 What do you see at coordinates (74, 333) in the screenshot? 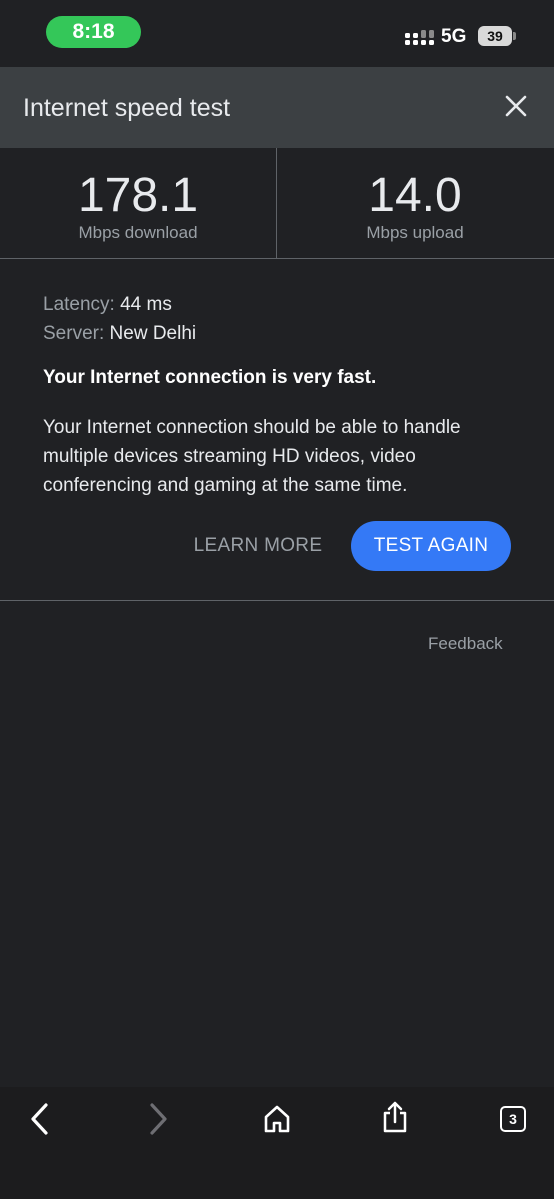
I see `server-label: Server:` at bounding box center [74, 333].